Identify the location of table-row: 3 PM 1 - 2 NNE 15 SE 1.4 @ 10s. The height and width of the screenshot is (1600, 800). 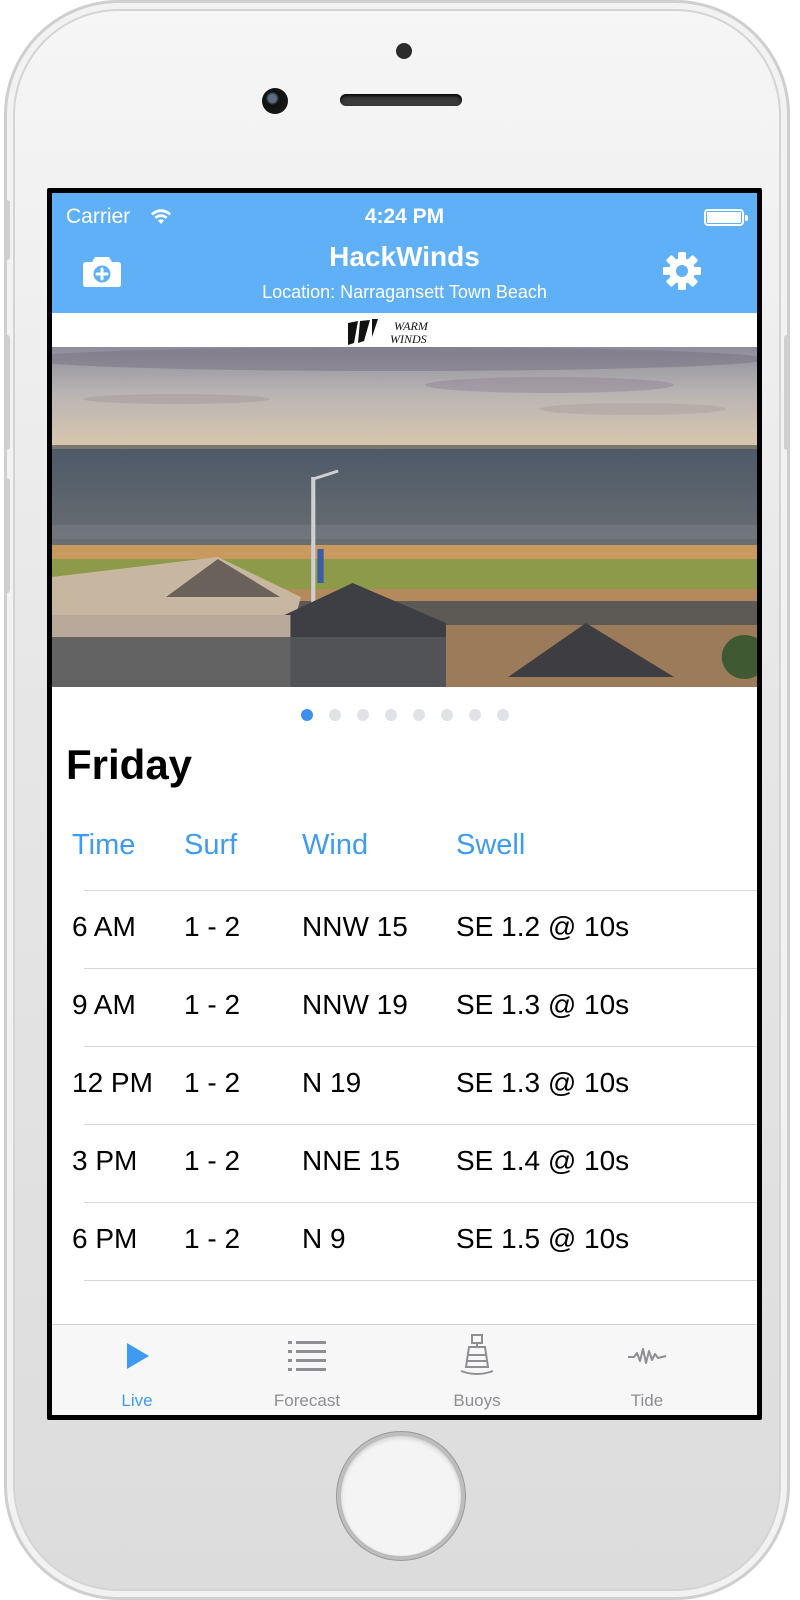
(404, 1164).